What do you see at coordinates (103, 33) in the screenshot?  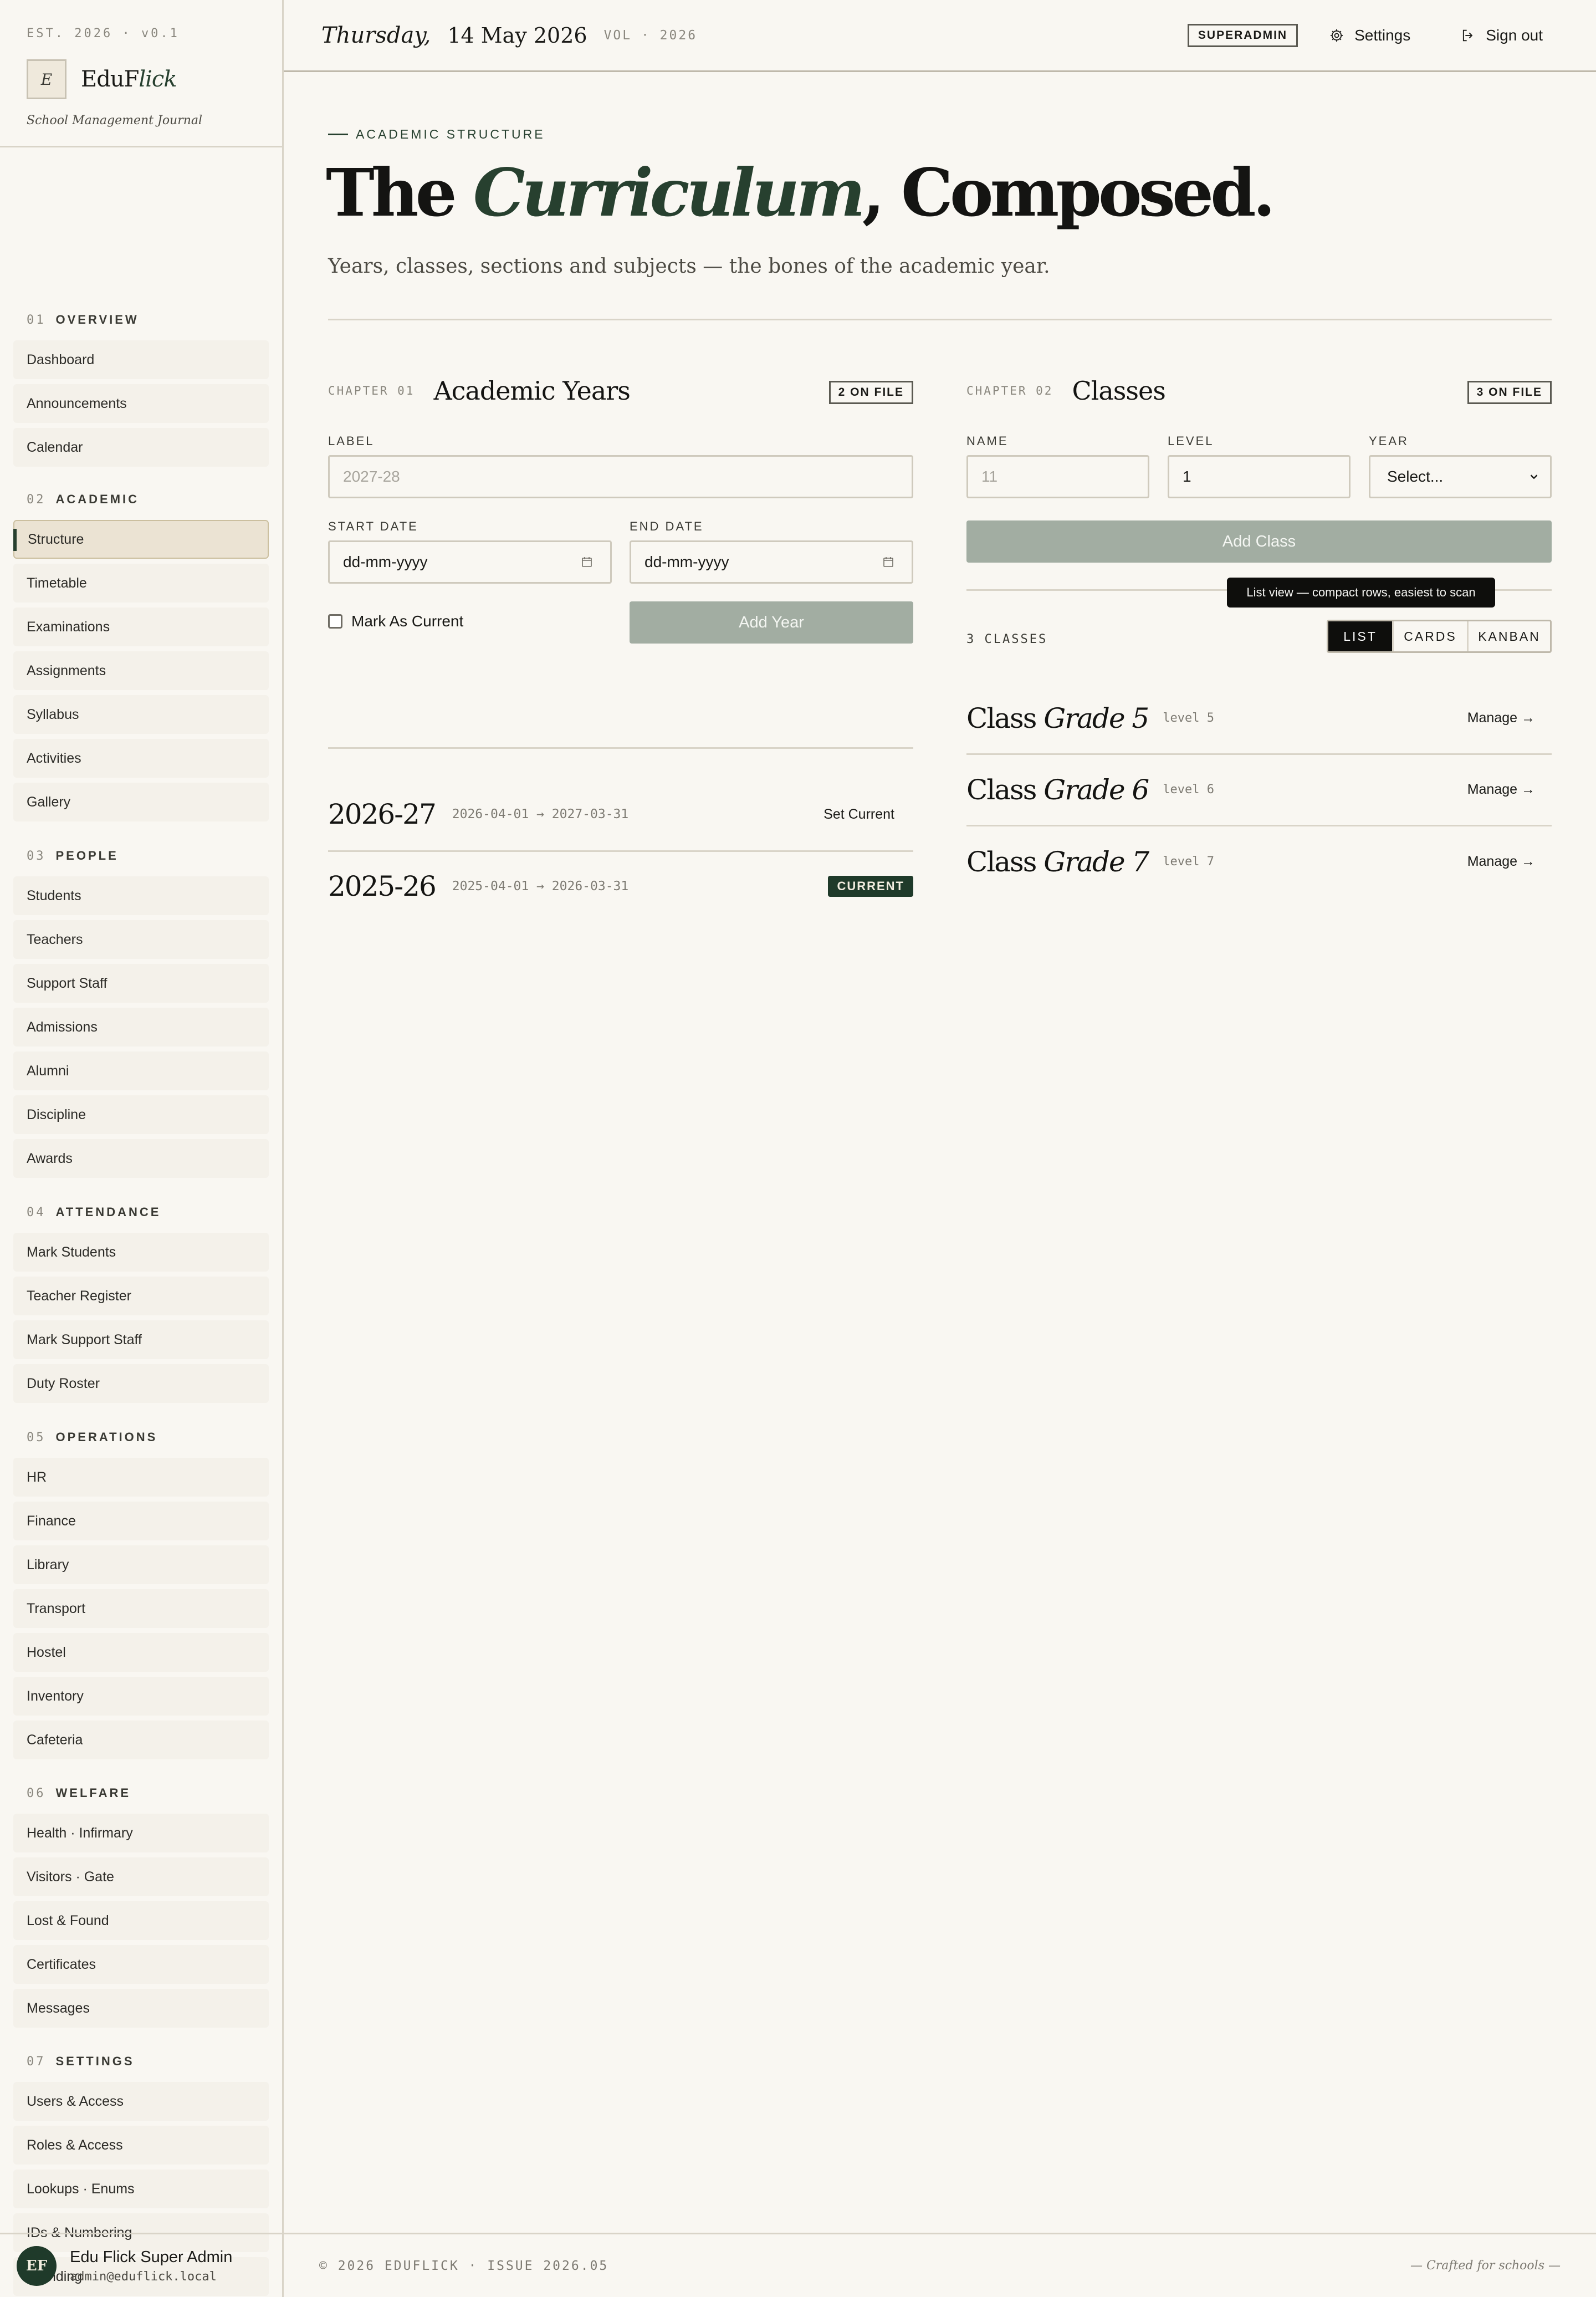 I see `version-label: EST. 2026 · v0.1` at bounding box center [103, 33].